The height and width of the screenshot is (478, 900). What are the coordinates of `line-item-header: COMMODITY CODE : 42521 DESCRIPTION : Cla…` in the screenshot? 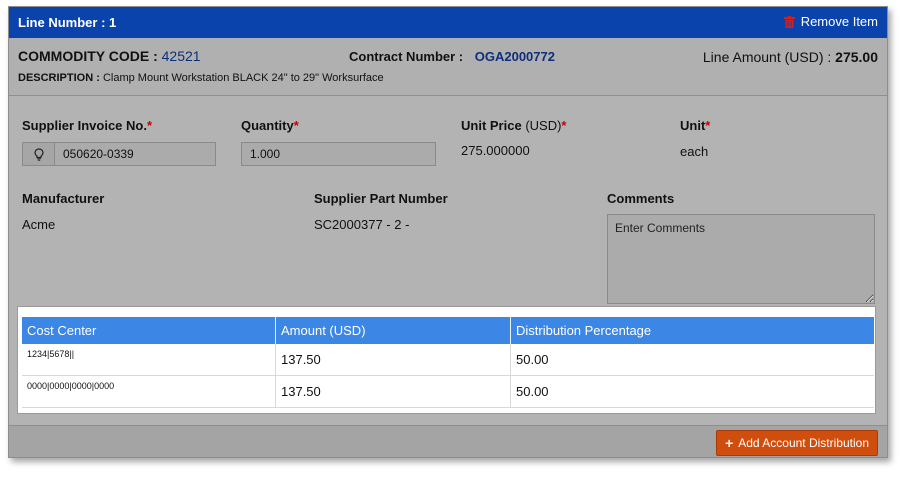 It's located at (448, 67).